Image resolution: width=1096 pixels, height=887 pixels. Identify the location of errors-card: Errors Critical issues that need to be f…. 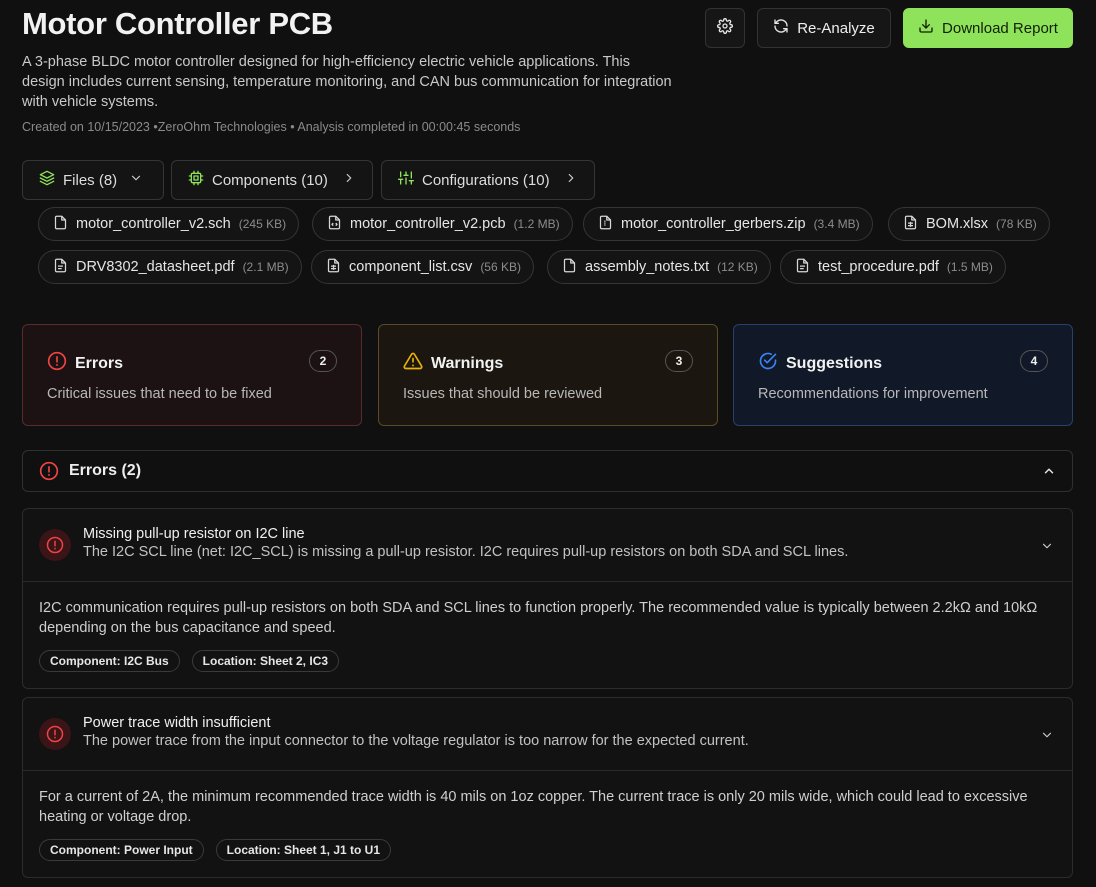
(192, 375).